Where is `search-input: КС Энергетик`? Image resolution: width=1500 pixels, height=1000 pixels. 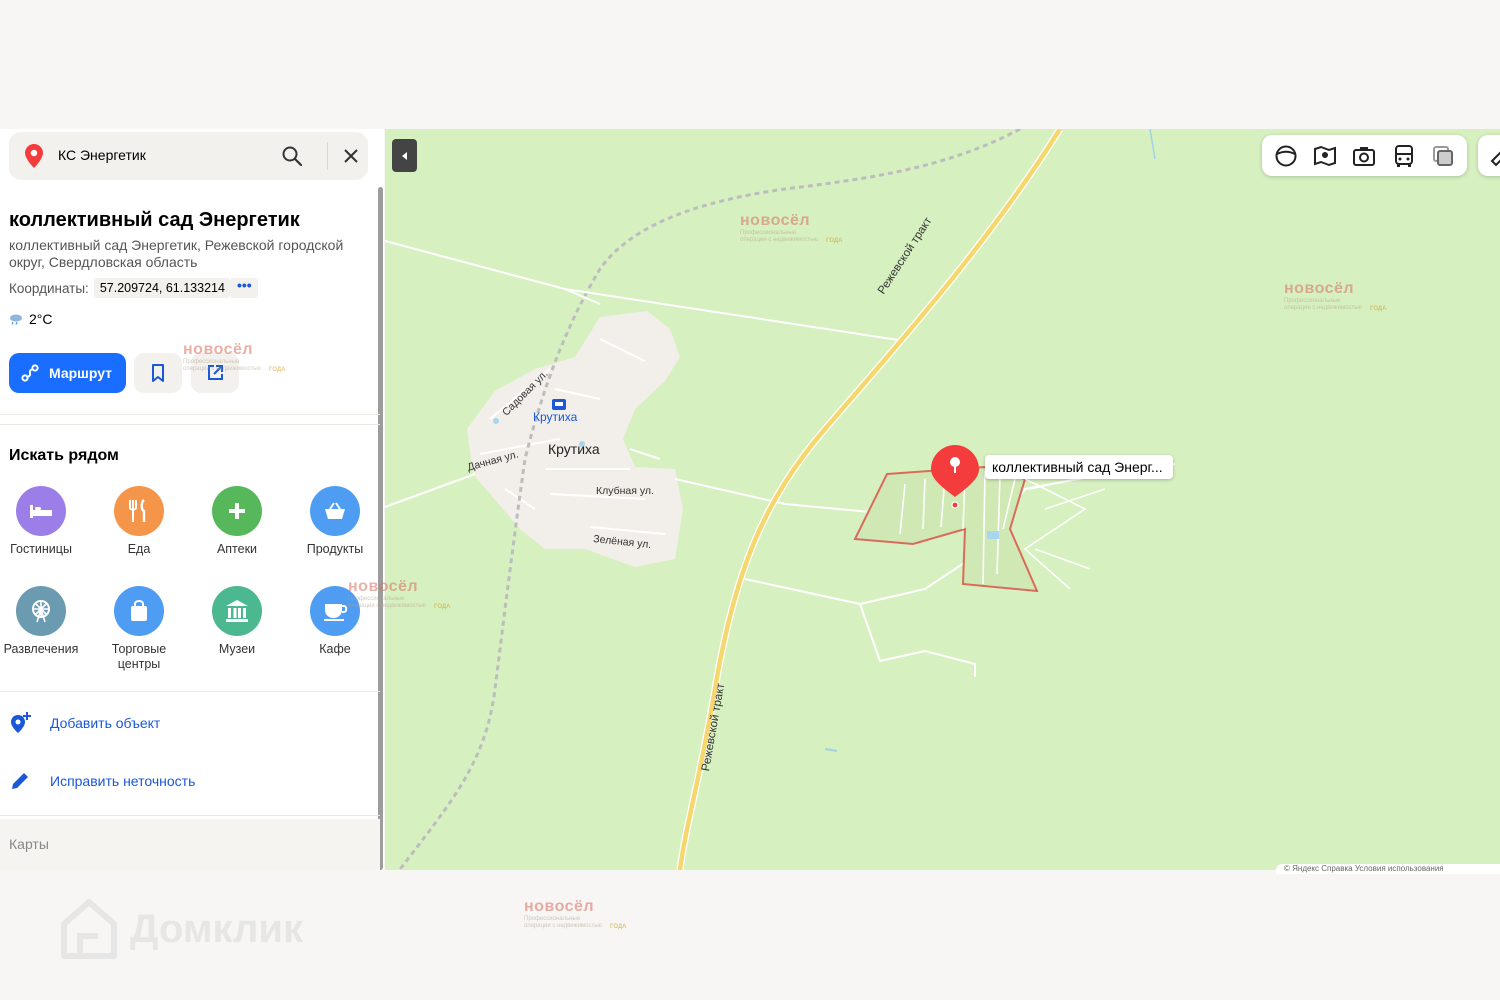 search-input: КС Энергетик is located at coordinates (102, 155).